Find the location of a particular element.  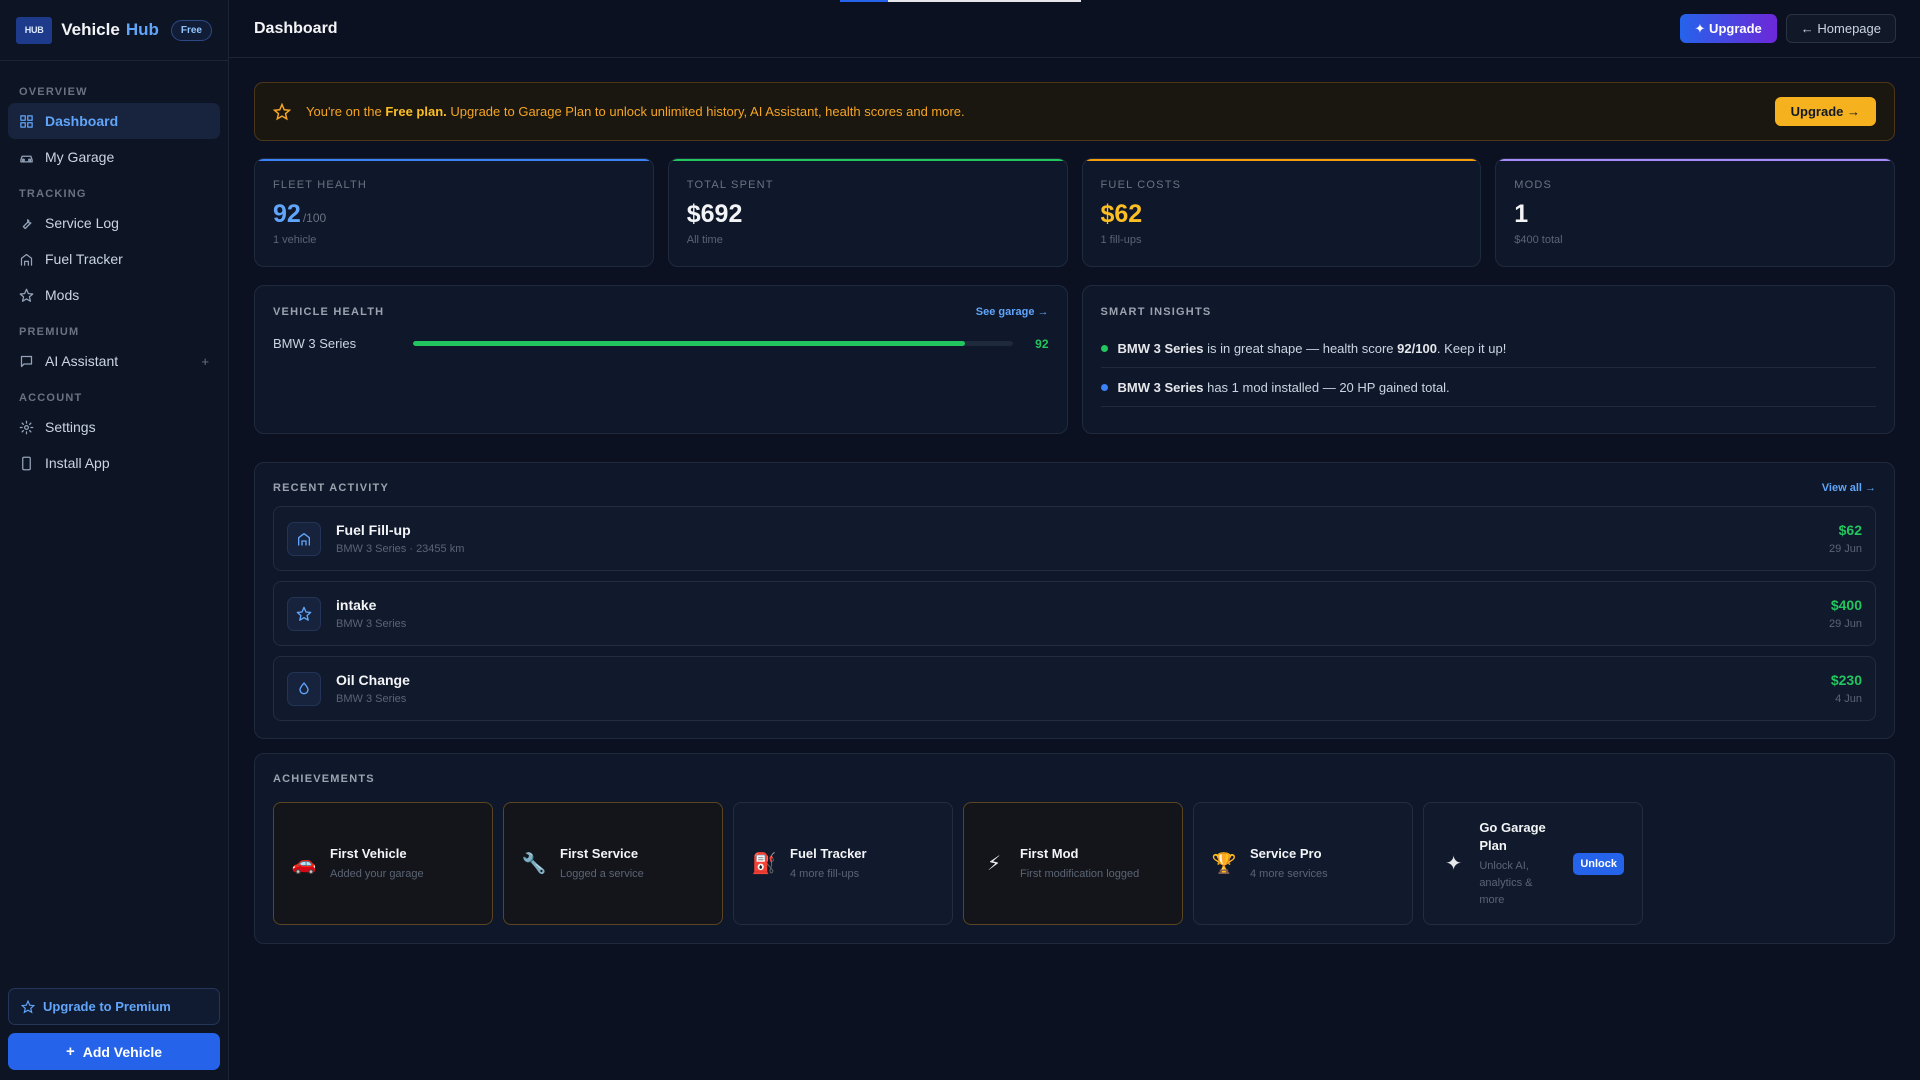

homepage-button: ← Homepage is located at coordinates (1840, 28).